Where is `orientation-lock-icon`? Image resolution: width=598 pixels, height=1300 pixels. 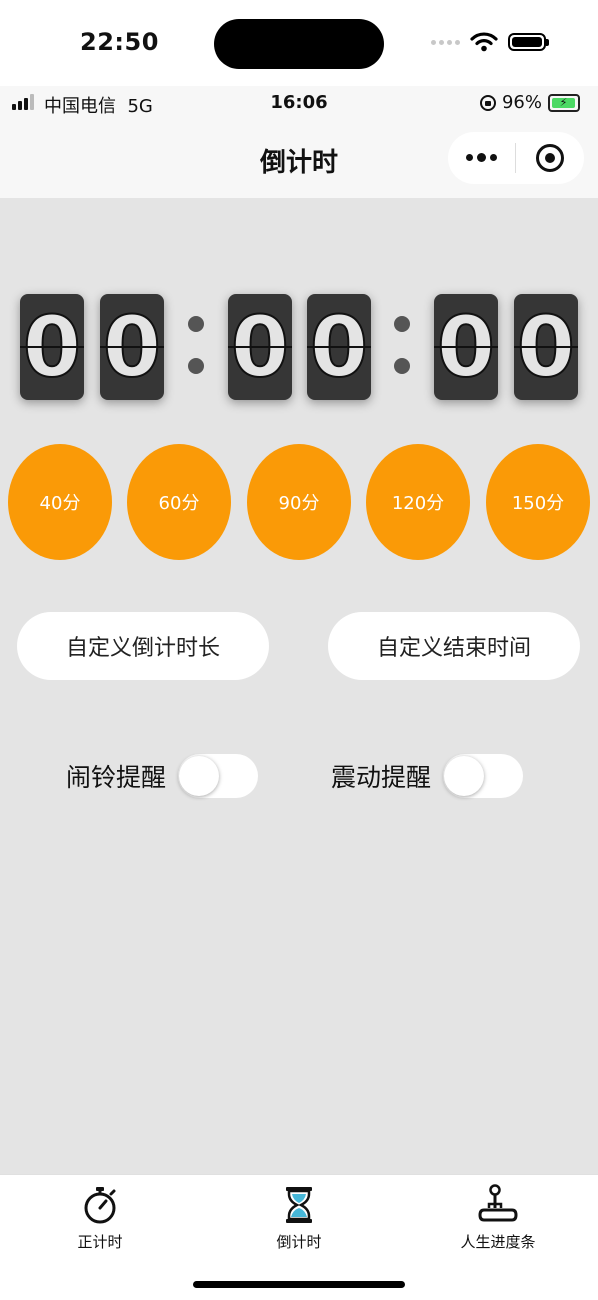
orientation-lock-icon is located at coordinates (487, 102).